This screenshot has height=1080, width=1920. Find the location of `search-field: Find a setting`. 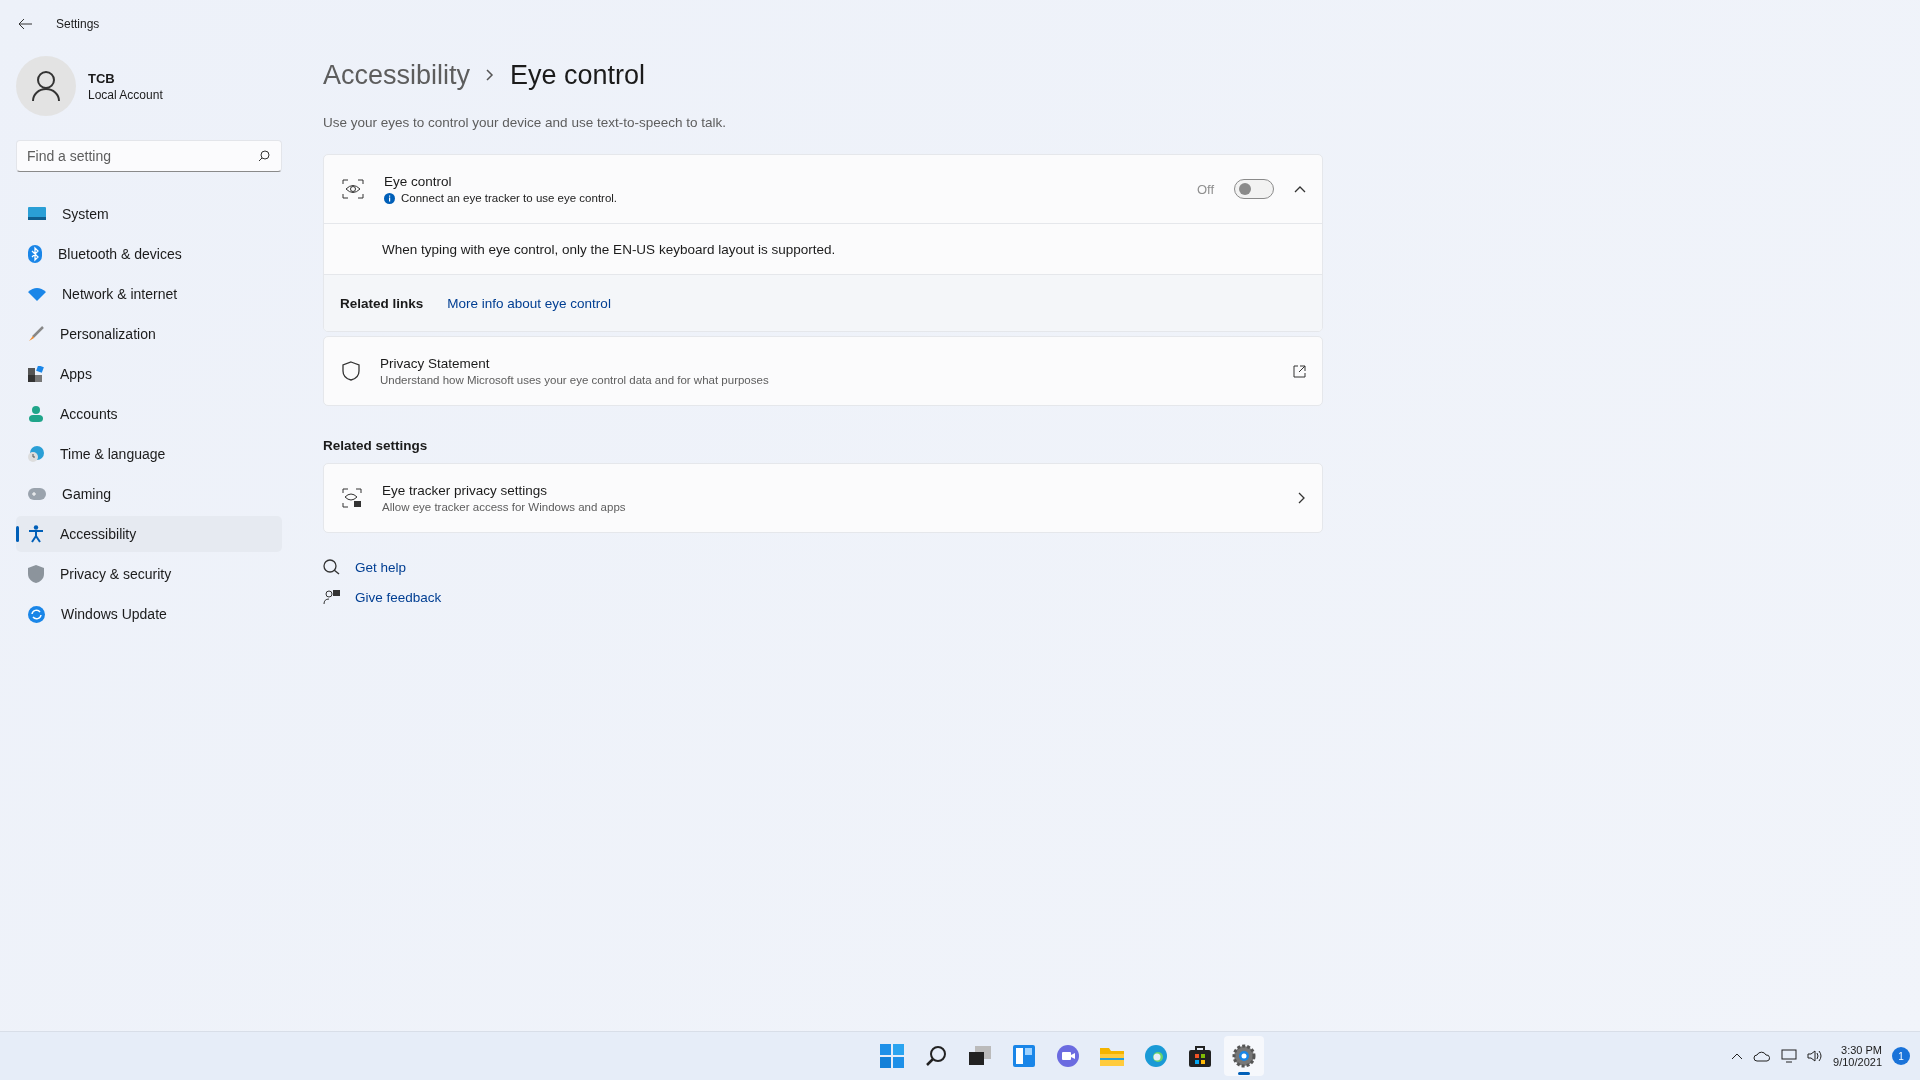

search-field: Find a setting is located at coordinates (149, 156).